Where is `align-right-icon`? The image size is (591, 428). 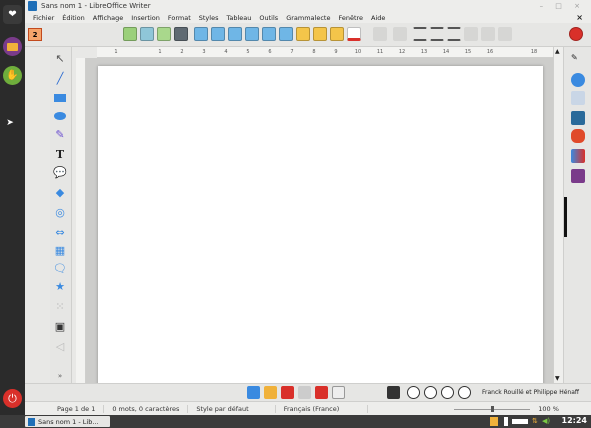 align-right-icon is located at coordinates (454, 34).